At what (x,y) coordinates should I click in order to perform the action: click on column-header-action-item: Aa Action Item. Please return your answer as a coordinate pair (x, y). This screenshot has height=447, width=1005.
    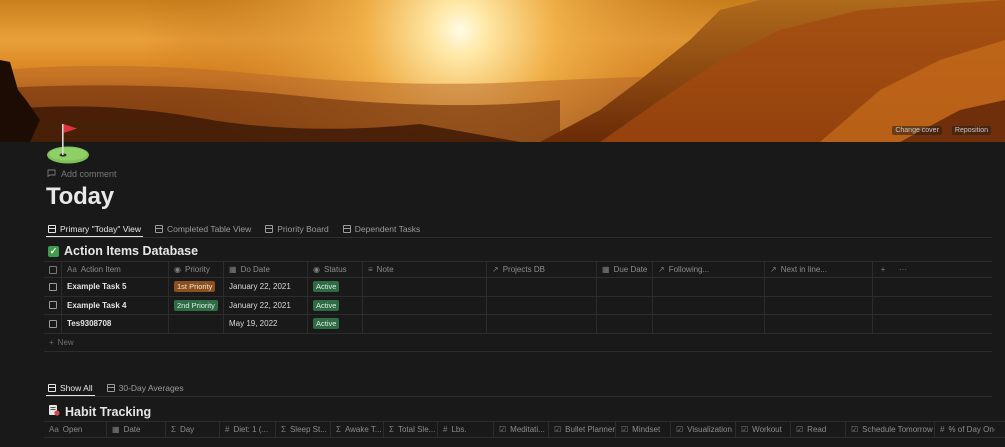
    Looking at the image, I should click on (115, 269).